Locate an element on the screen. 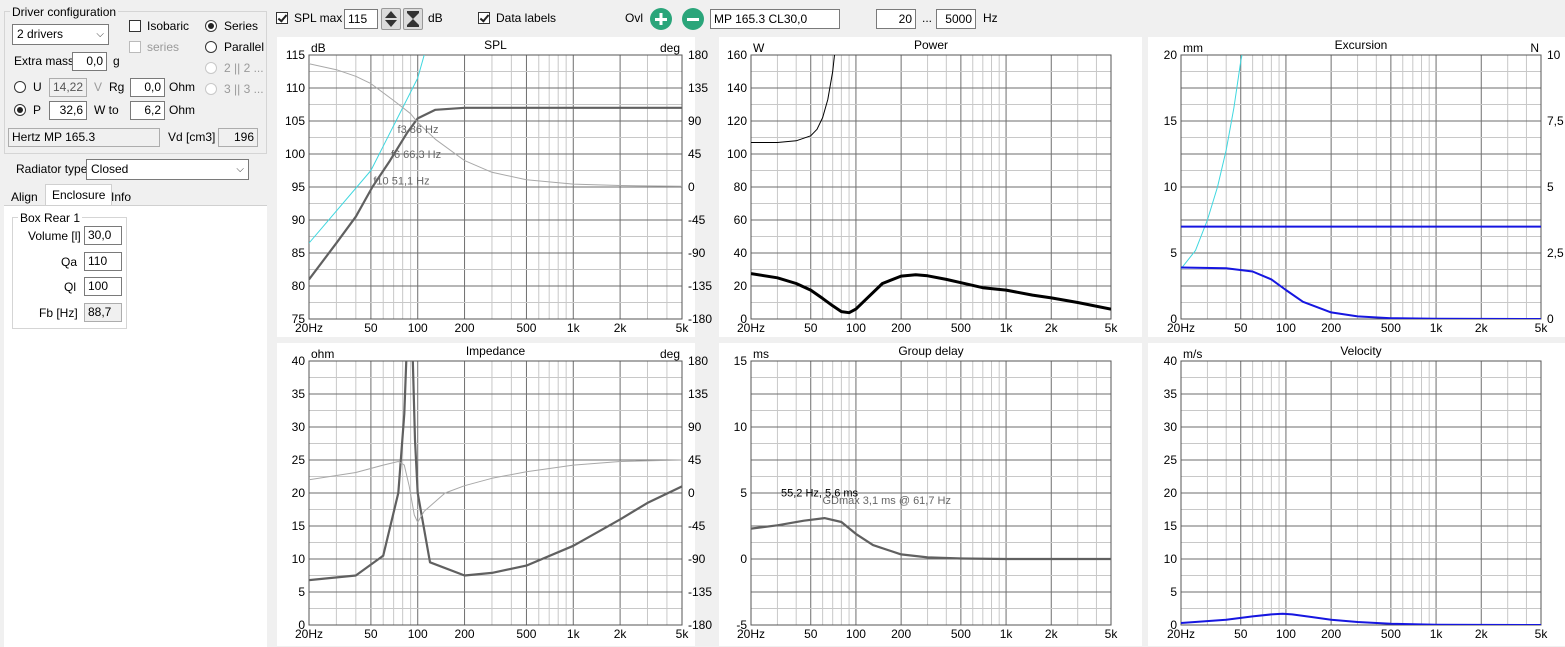 This screenshot has width=1565, height=647. isobaric-checkbox is located at coordinates (135, 26).